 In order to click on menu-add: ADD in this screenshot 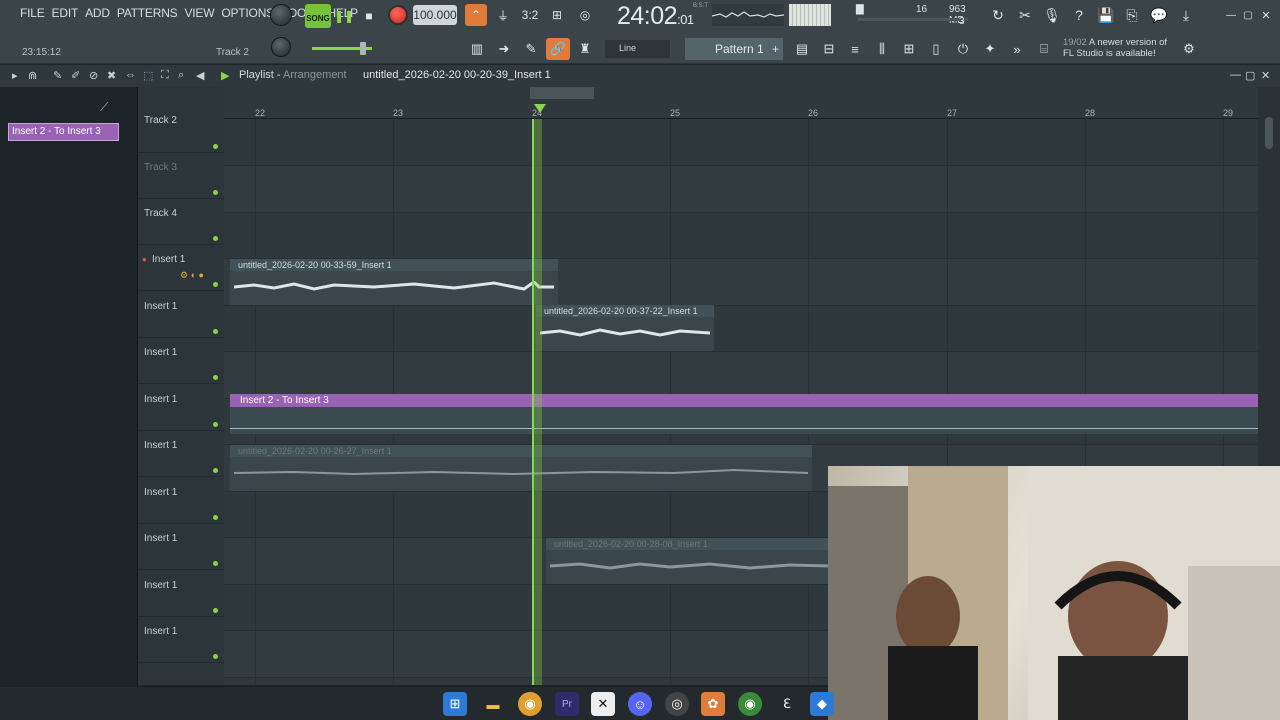, I will do `click(97, 13)`.